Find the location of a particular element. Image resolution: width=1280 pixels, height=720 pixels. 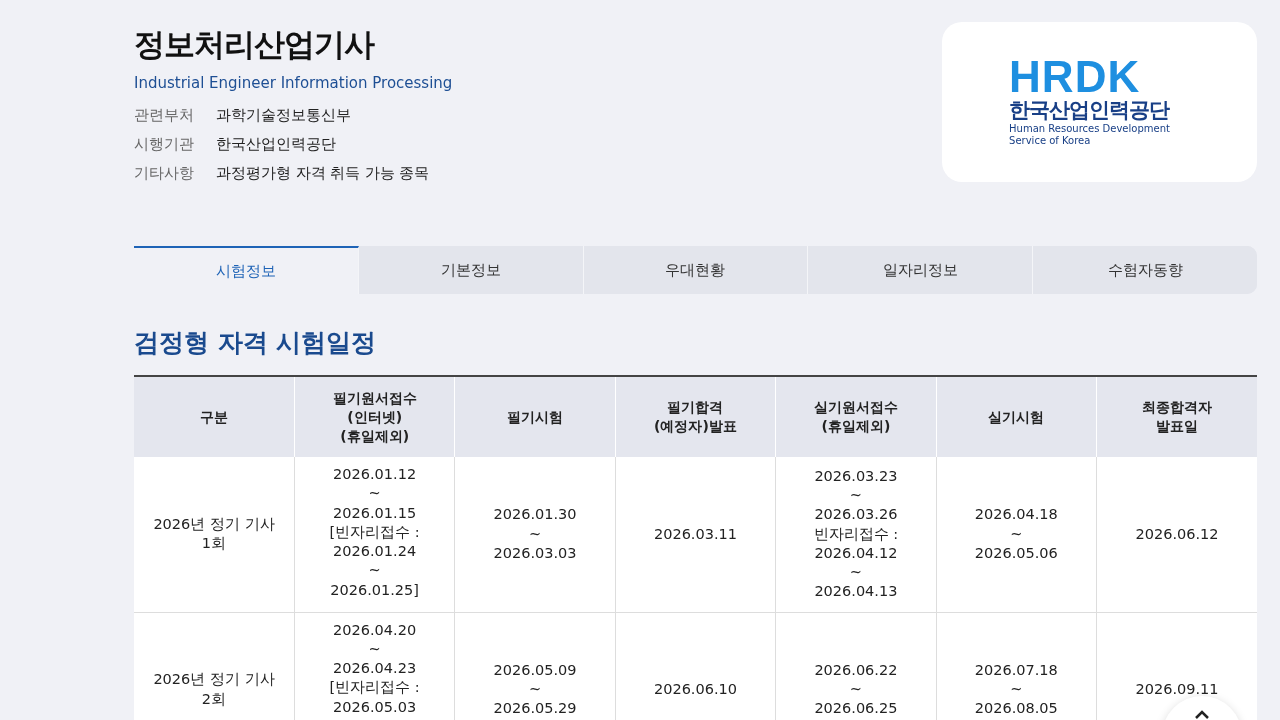

info-label: 시행기관 is located at coordinates (164, 144).